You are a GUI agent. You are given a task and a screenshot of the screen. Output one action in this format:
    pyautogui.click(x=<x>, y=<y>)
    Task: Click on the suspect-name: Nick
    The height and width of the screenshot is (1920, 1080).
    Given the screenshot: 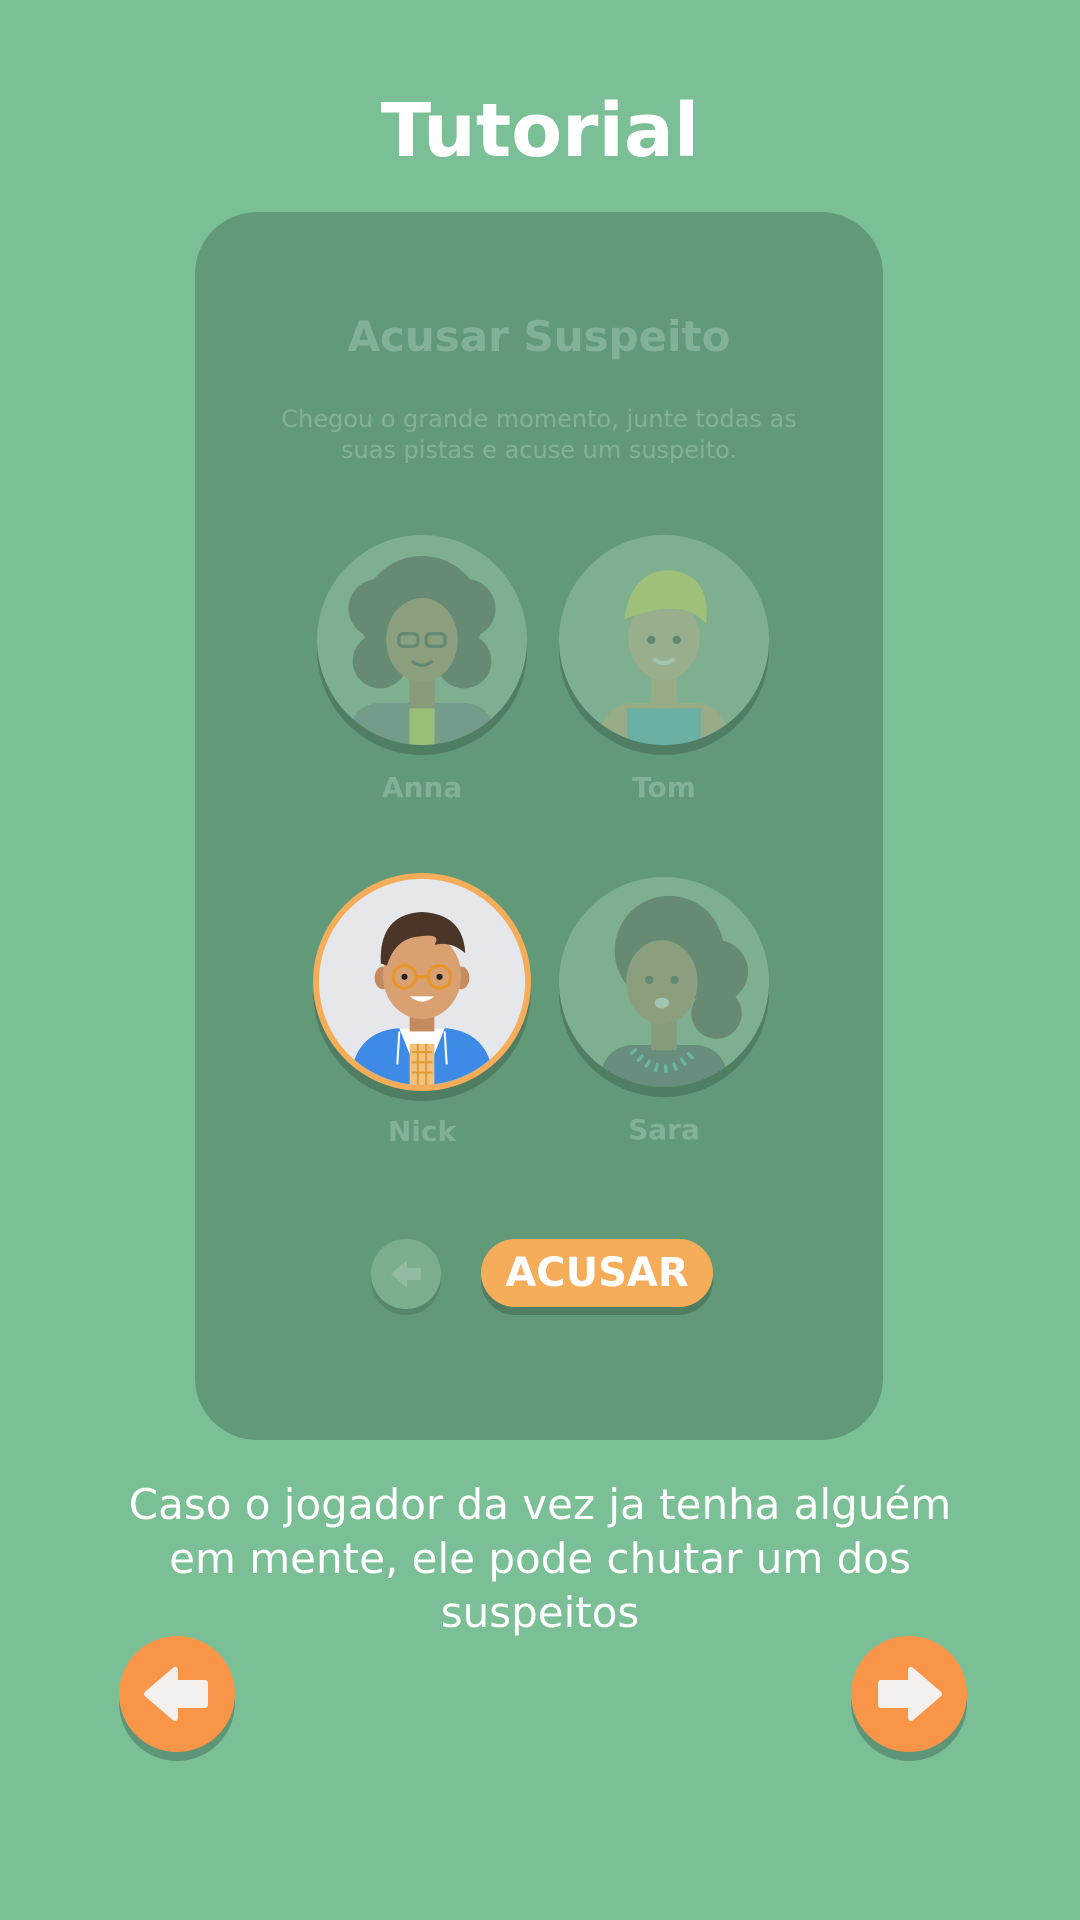 What is the action you would take?
    pyautogui.click(x=422, y=1131)
    